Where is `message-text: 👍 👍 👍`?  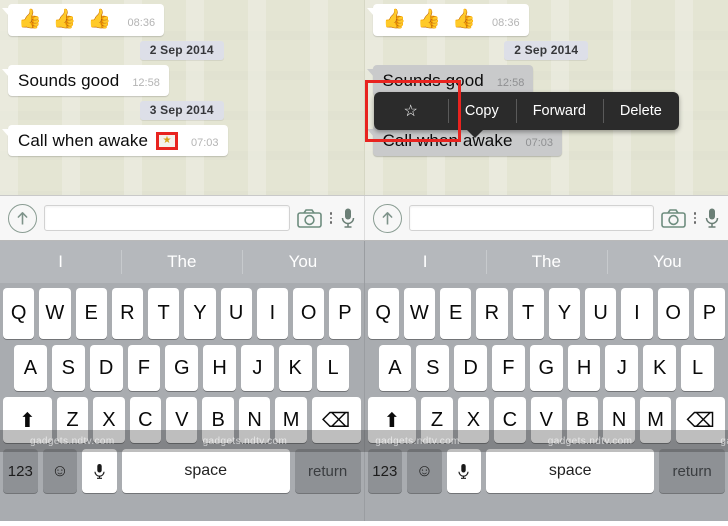
message-text: 👍 👍 👍 is located at coordinates (431, 19).